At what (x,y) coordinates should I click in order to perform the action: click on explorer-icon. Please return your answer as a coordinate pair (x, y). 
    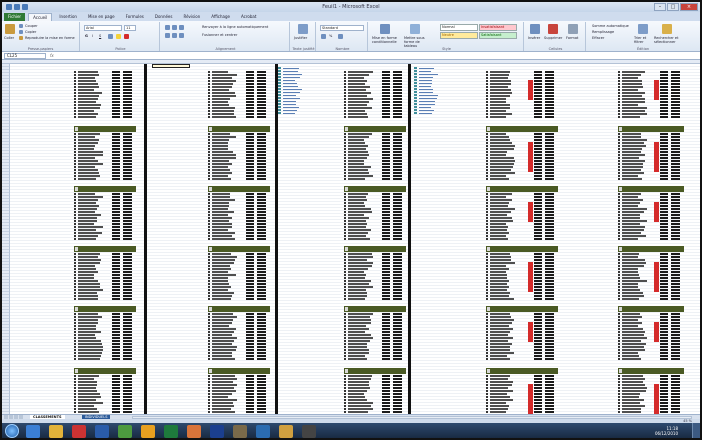
    Looking at the image, I should click on (56, 431).